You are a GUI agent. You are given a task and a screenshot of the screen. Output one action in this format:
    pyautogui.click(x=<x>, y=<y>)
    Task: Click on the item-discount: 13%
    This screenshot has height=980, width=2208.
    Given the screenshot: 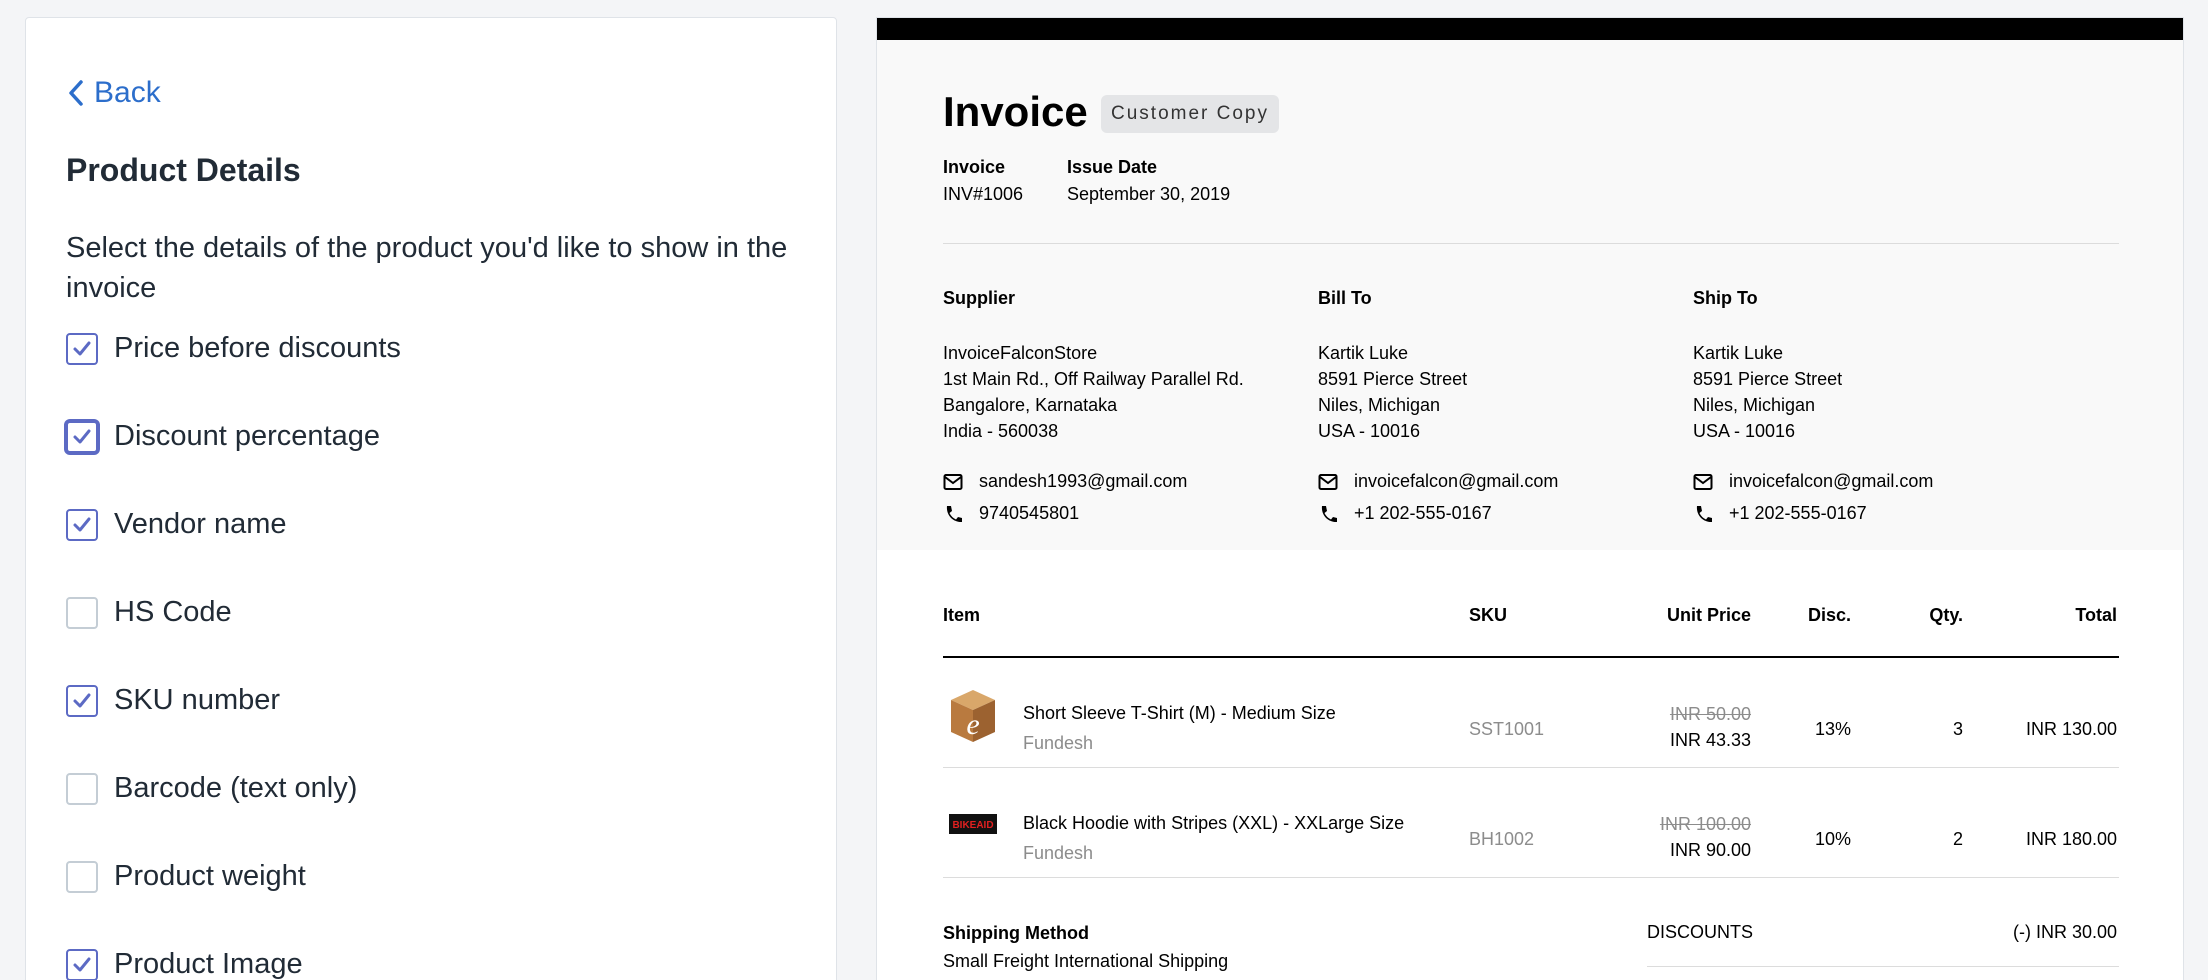 What is the action you would take?
    pyautogui.click(x=1832, y=729)
    